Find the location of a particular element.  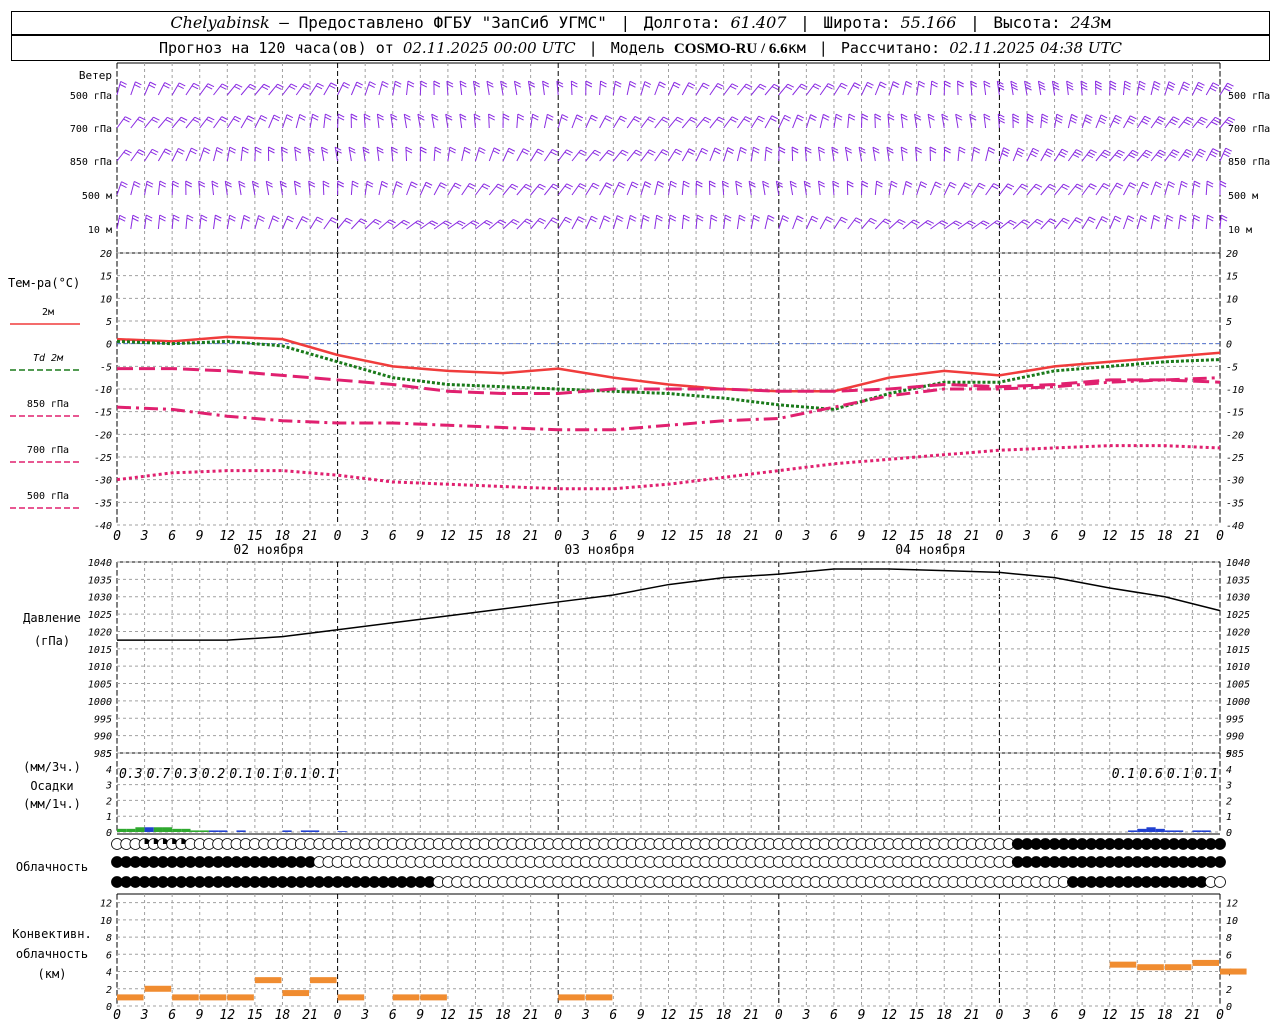

y-tick-label: -20 is located at coordinates (103, 435).